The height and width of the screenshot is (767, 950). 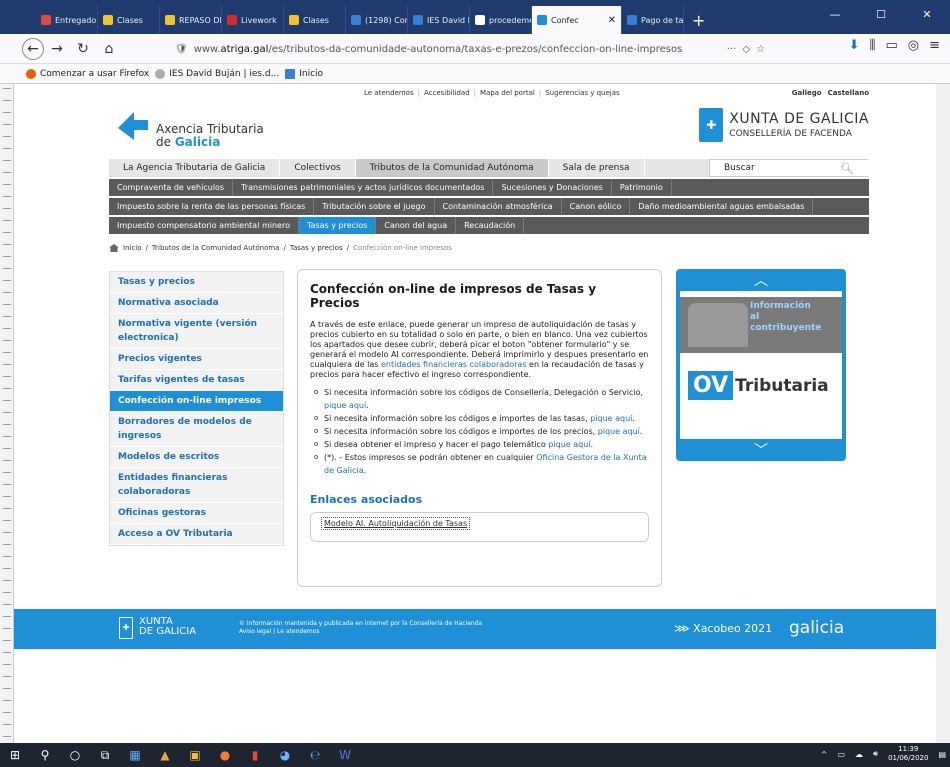 I want to click on sidebar-icon: ▭, so click(x=891, y=45).